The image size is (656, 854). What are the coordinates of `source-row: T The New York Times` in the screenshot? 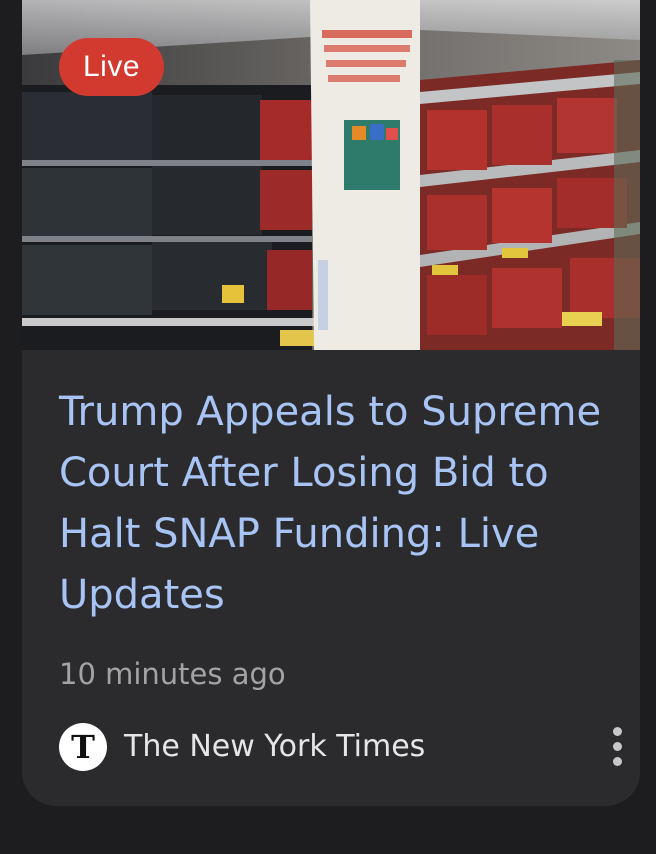 It's located at (340, 747).